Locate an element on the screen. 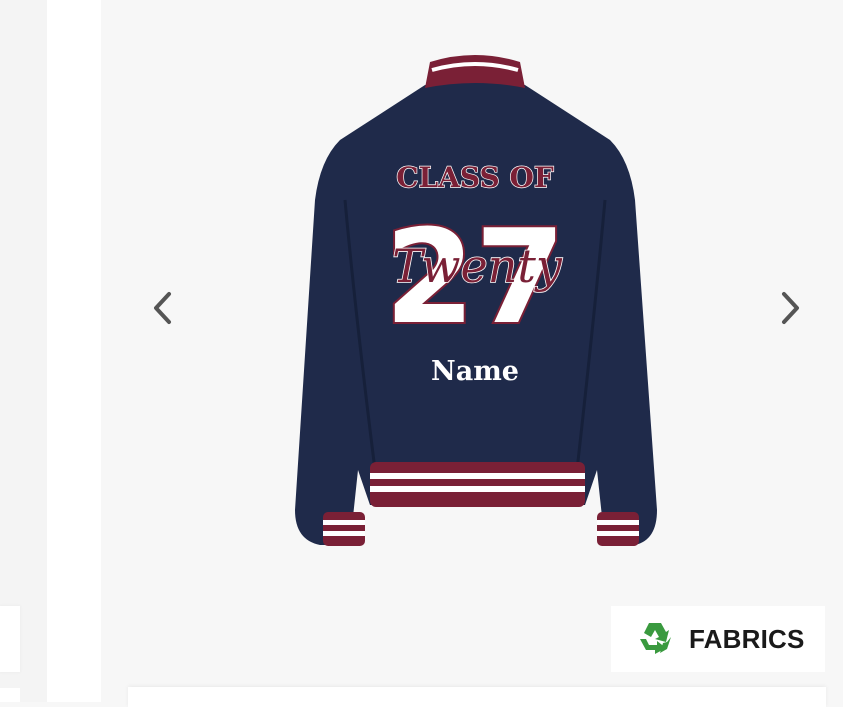 This screenshot has width=843, height=707. class-of-text: CLASS OF is located at coordinates (475, 177).